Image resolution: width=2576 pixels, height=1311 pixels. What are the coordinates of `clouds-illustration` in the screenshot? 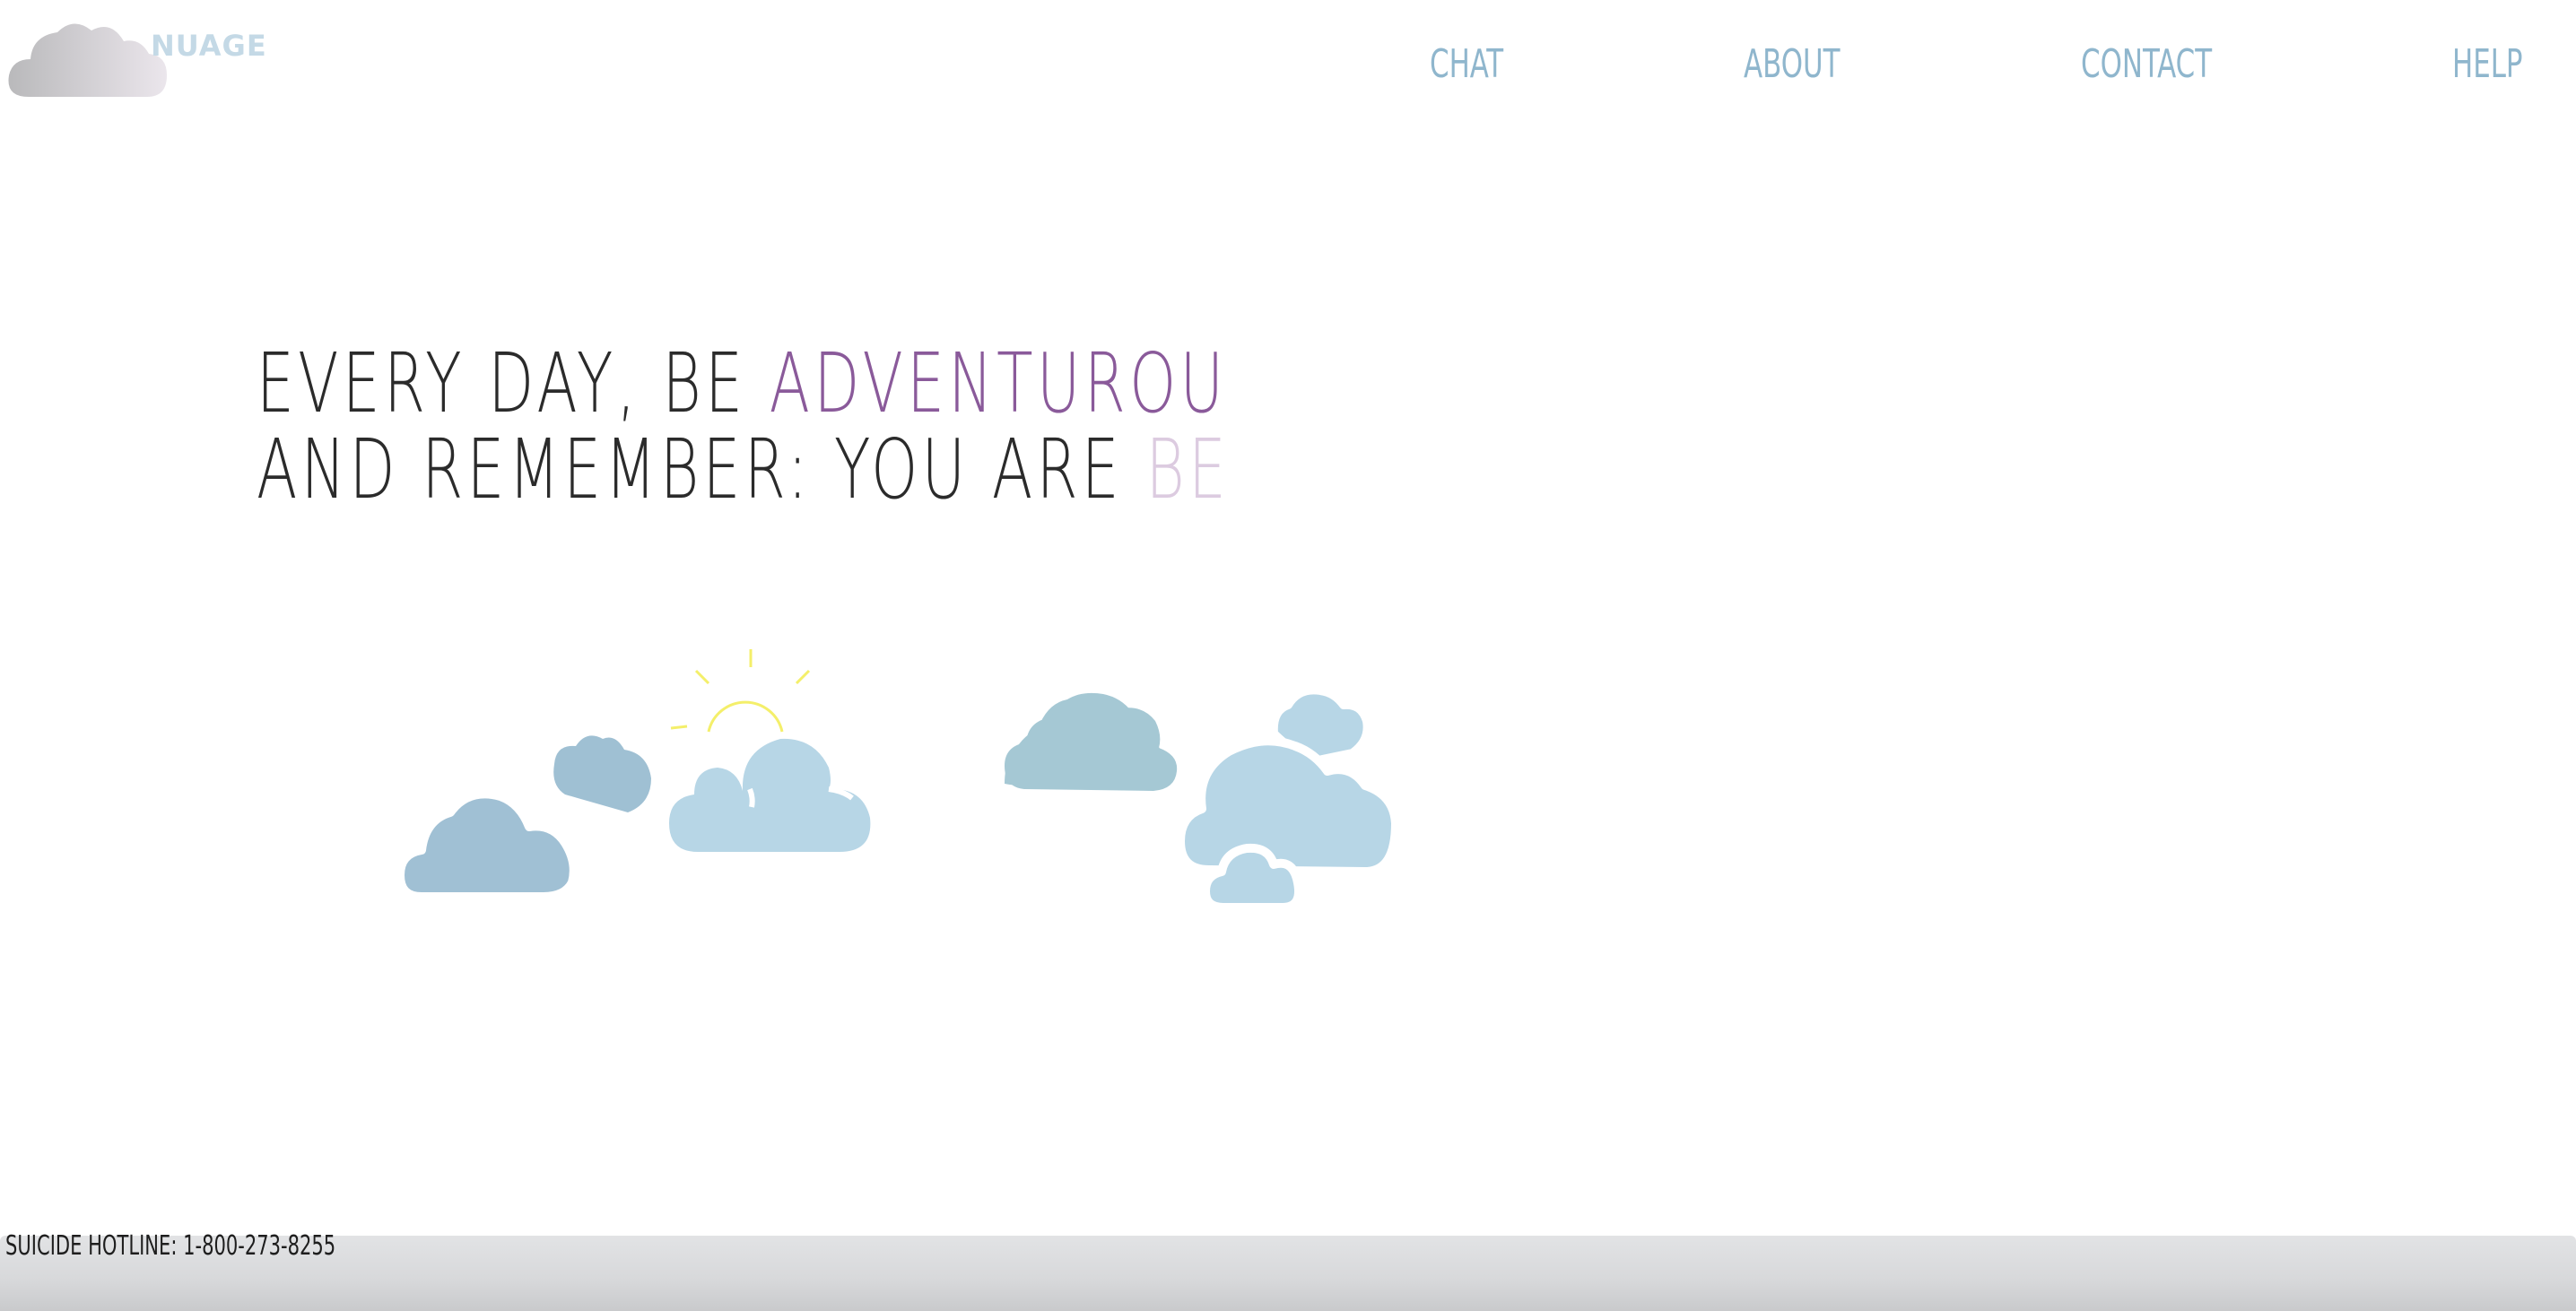 It's located at (942, 780).